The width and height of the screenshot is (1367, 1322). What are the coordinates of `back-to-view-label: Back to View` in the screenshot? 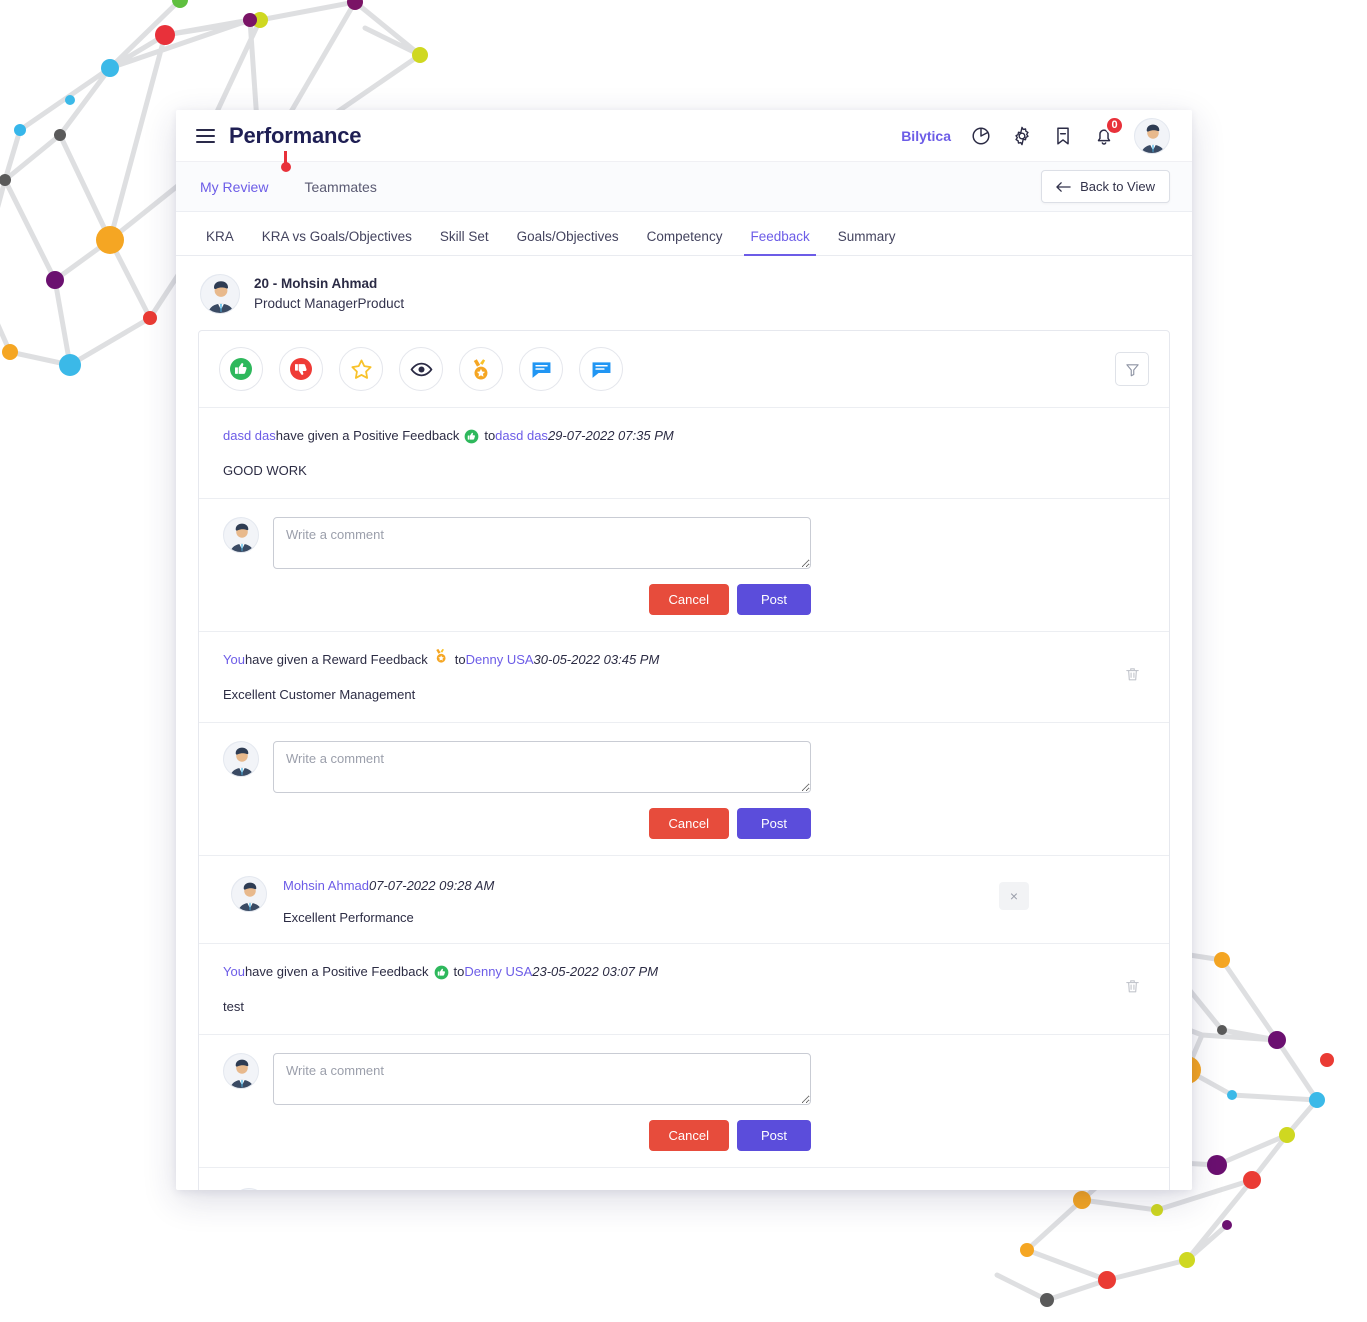 It's located at (1117, 186).